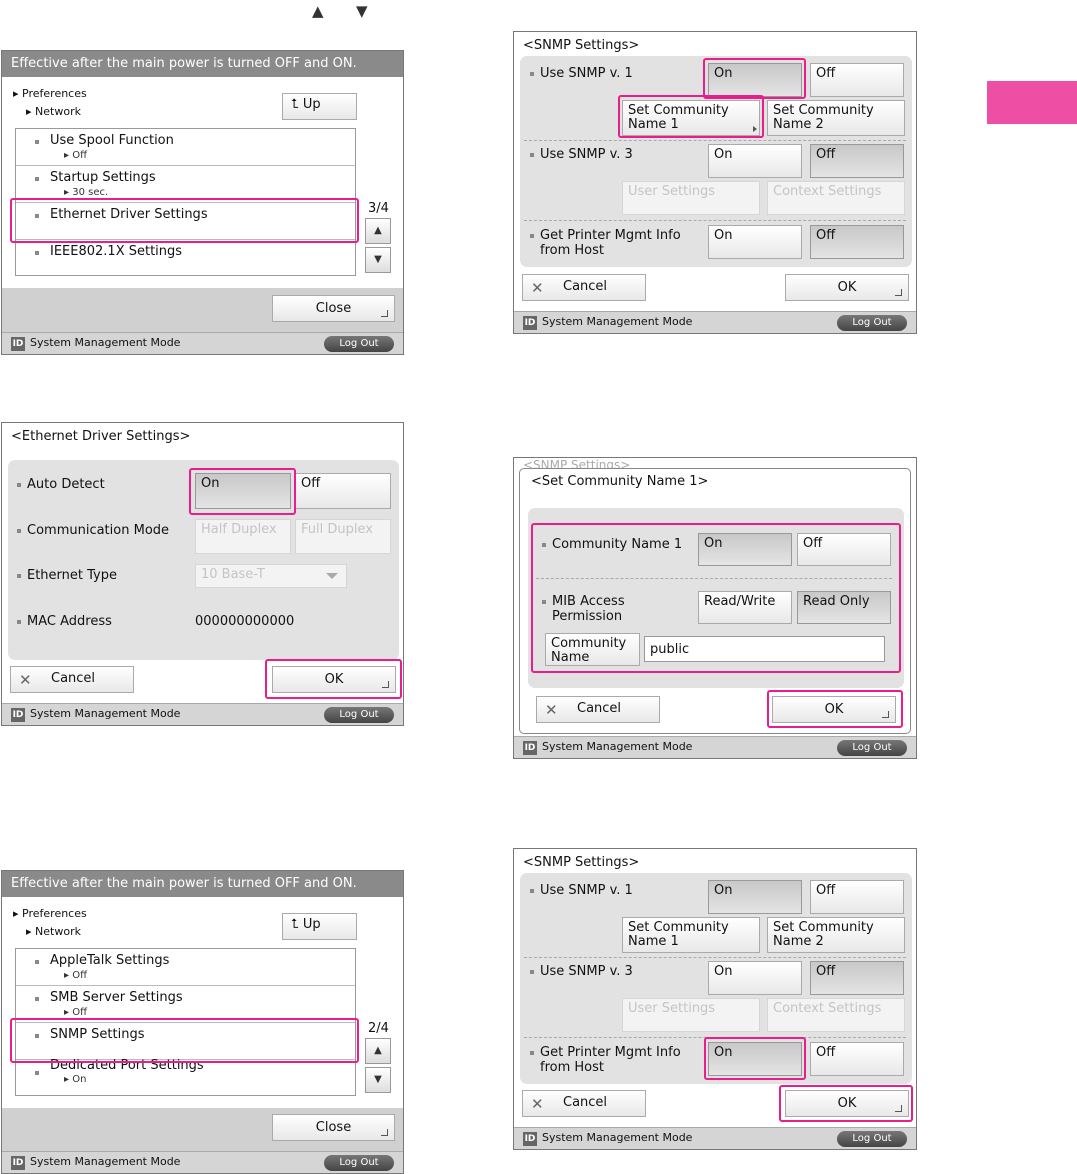  Describe the element at coordinates (362, 11) in the screenshot. I see `down-arrow-icon: ▼` at that location.